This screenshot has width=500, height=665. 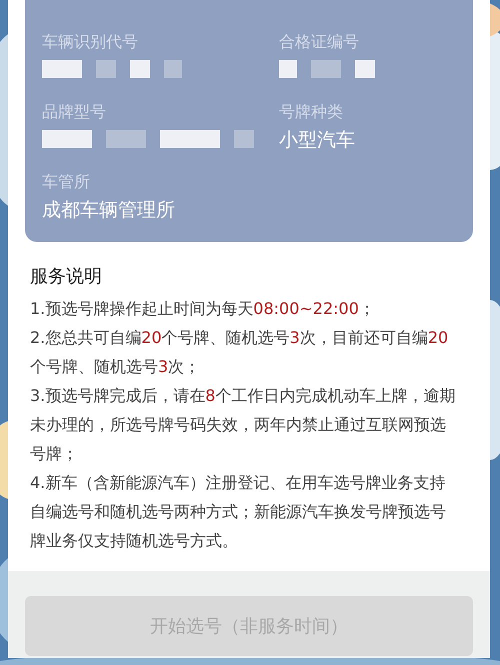 What do you see at coordinates (317, 140) in the screenshot?
I see `field-value: 小型汽车` at bounding box center [317, 140].